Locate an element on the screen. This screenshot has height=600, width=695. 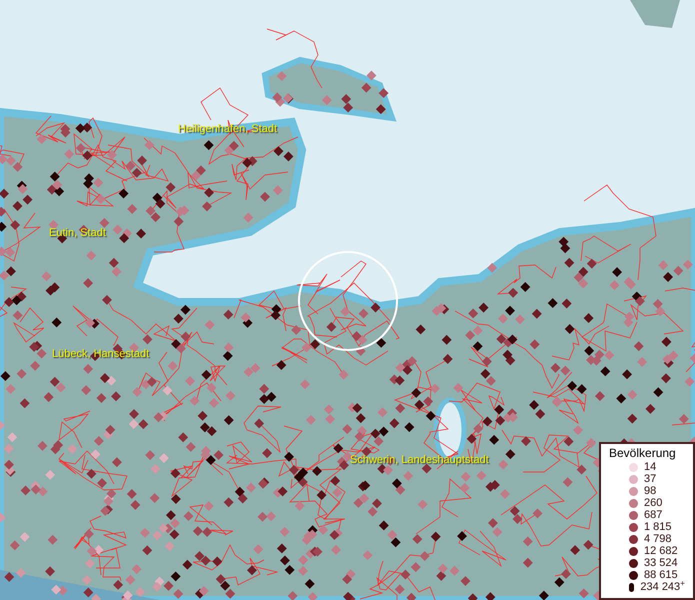
legend-label: 687 is located at coordinates (653, 515).